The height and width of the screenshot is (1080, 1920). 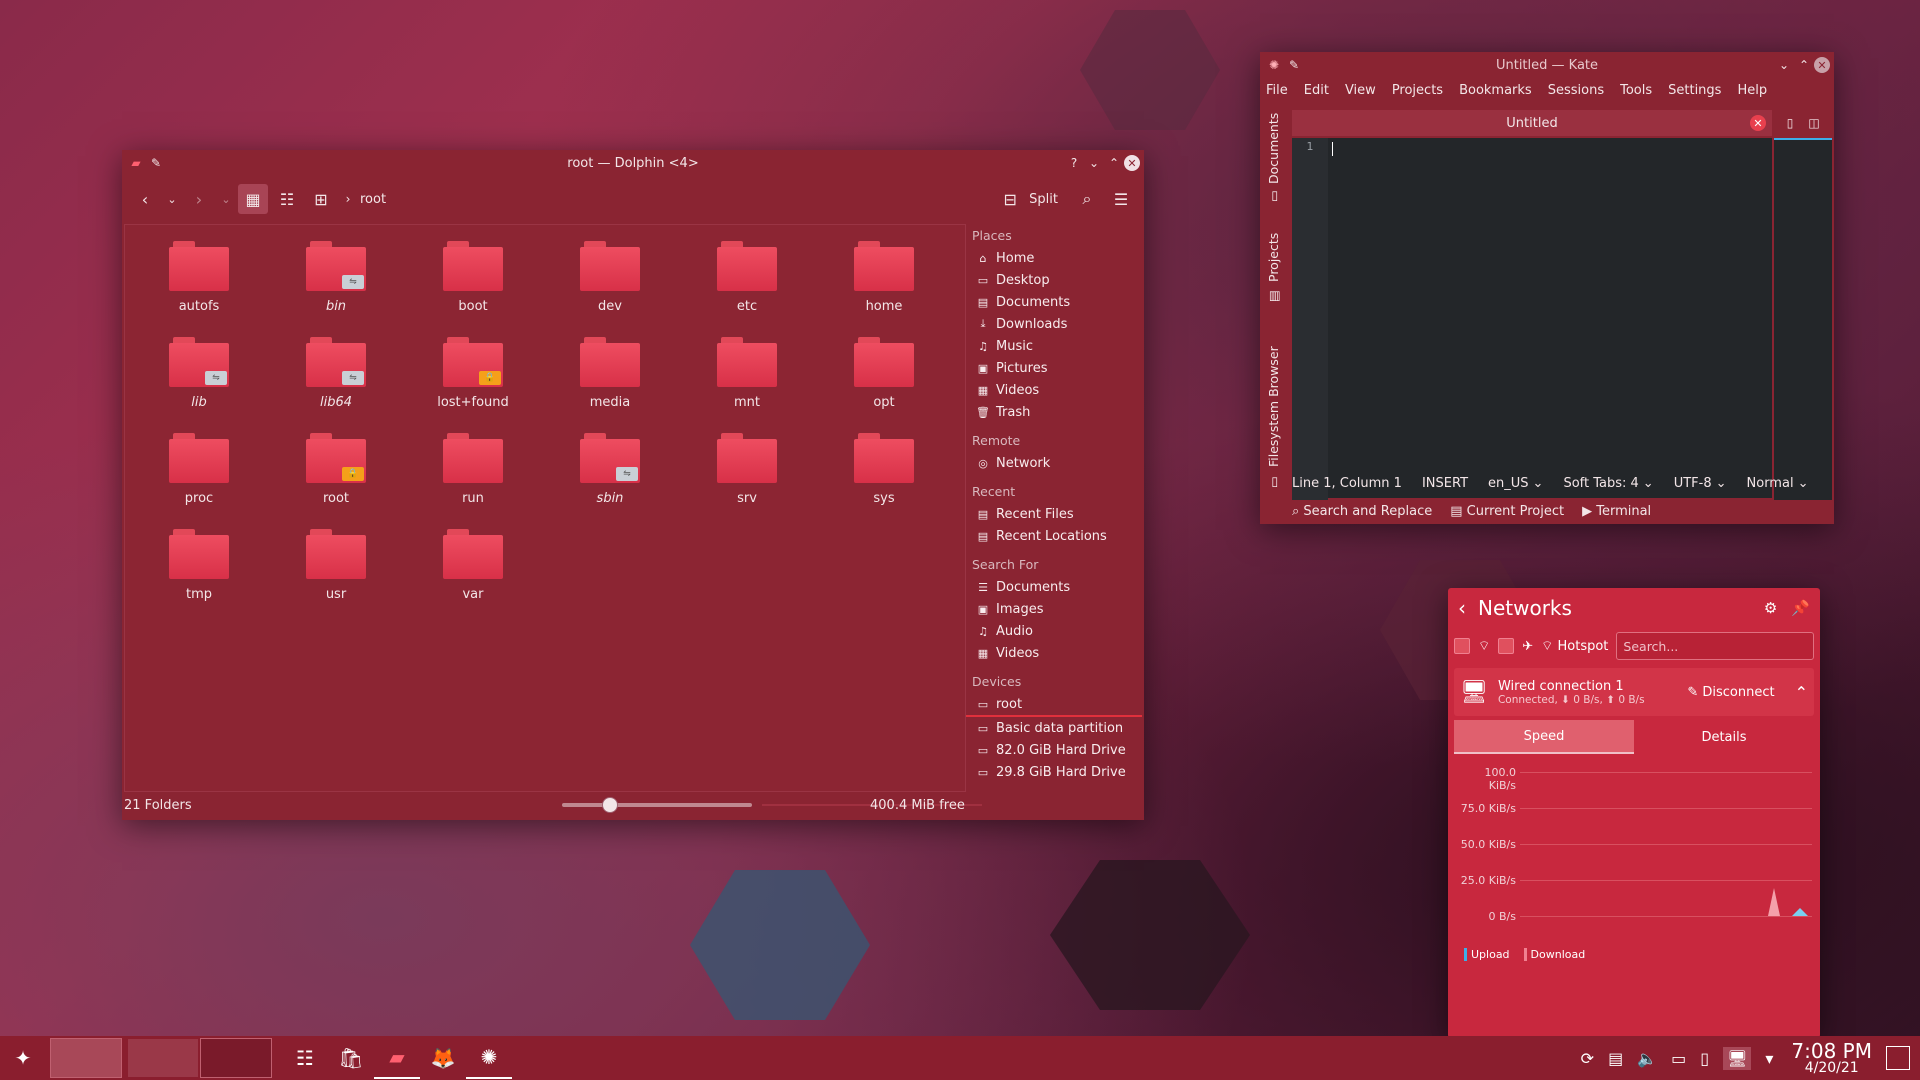 I want to click on split-icon: ⊟, so click(x=1010, y=199).